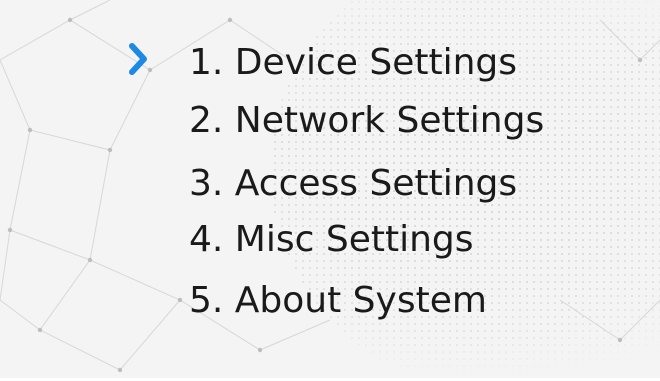 This screenshot has width=660, height=381. I want to click on menu-item-label: 4. Misc Settings, so click(331, 239).